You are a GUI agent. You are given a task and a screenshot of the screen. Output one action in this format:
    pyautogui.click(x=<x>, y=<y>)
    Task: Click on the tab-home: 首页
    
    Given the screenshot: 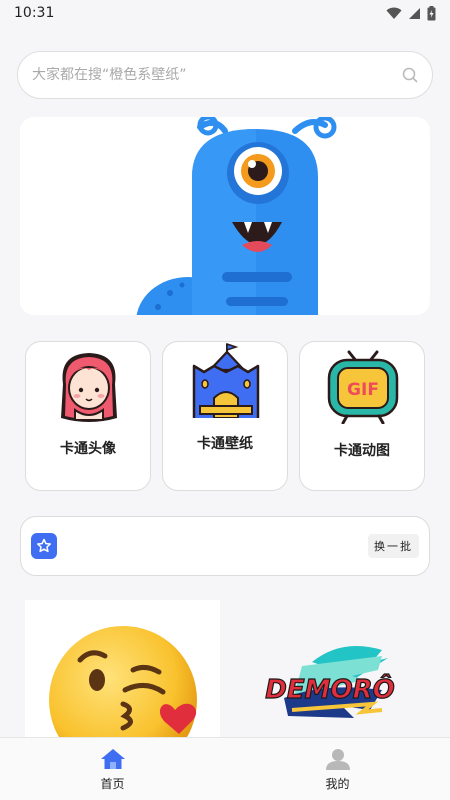 What is the action you would take?
    pyautogui.click(x=112, y=769)
    